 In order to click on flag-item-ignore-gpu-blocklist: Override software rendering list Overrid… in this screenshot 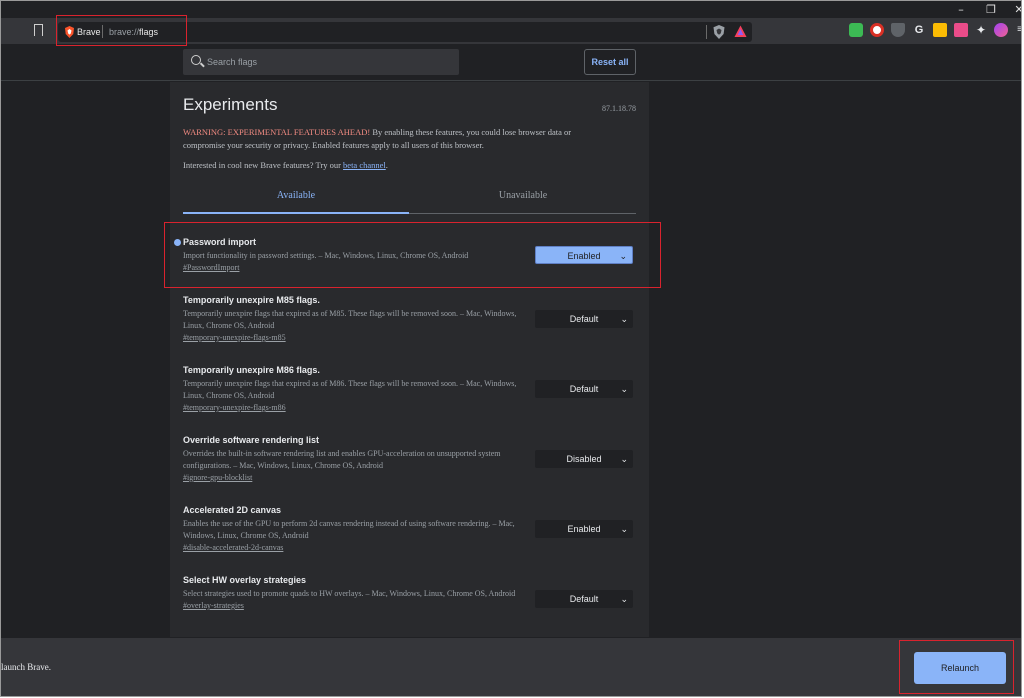, I will do `click(409, 458)`.